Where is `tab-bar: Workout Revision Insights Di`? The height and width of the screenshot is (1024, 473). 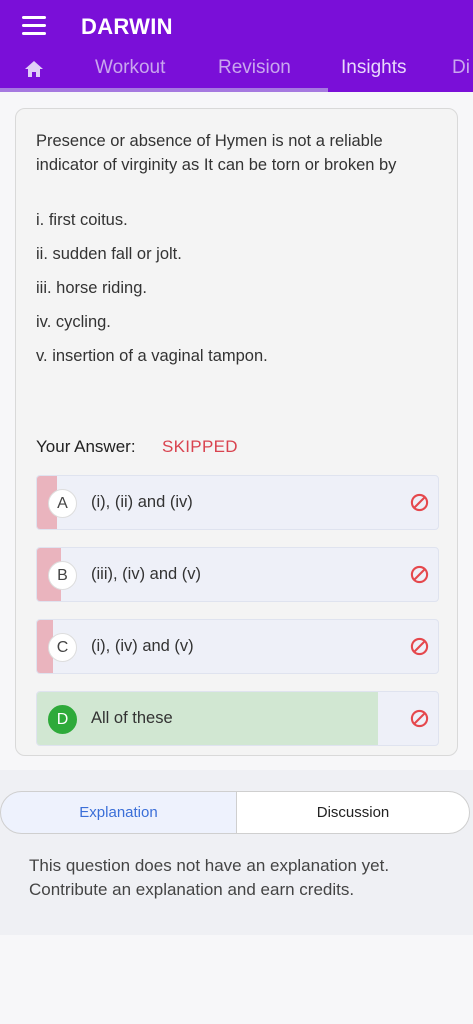 tab-bar: Workout Revision Insights Di is located at coordinates (236, 71).